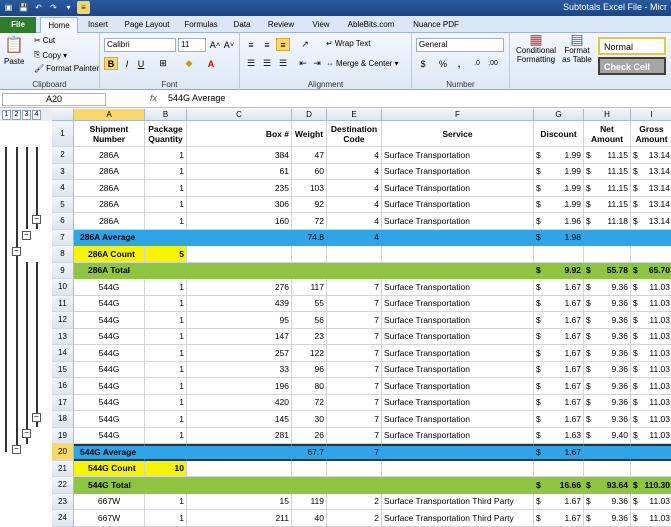 This screenshot has height=527, width=671. I want to click on collapse-544g-average: −, so click(36, 417).